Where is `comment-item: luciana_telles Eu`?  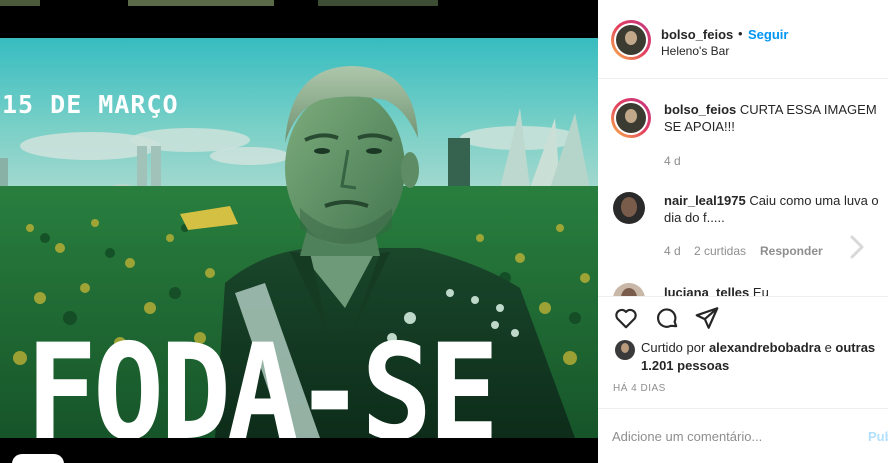
comment-item: luciana_telles Eu is located at coordinates (774, 290).